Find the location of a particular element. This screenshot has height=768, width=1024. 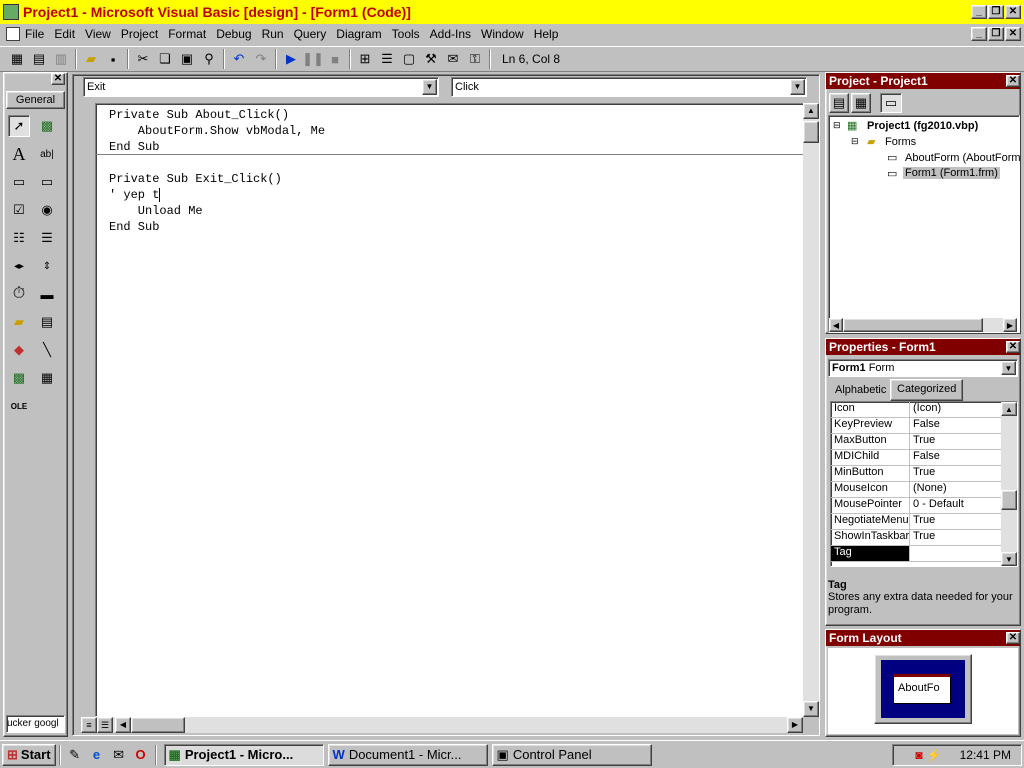

editor-hscrollbar: ≡ ☰ ◀ ▶ is located at coordinates (442, 725).